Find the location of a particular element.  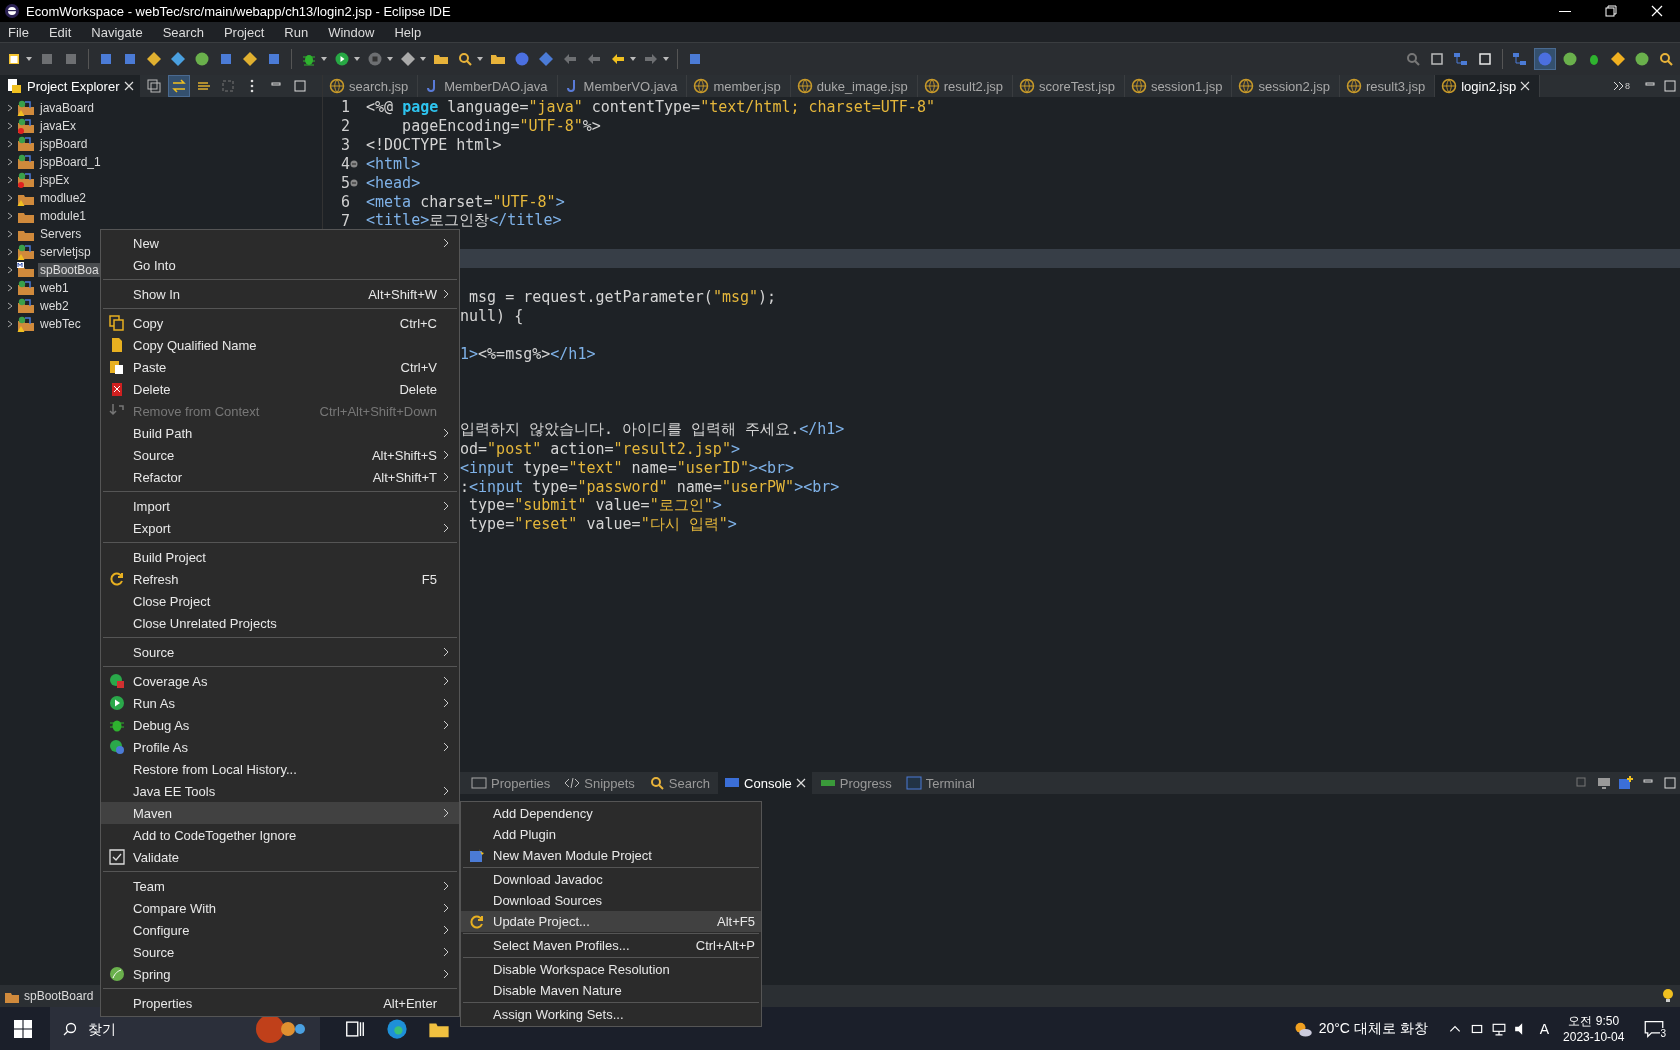

editor-tab: login2.jsp is located at coordinates (1488, 86).